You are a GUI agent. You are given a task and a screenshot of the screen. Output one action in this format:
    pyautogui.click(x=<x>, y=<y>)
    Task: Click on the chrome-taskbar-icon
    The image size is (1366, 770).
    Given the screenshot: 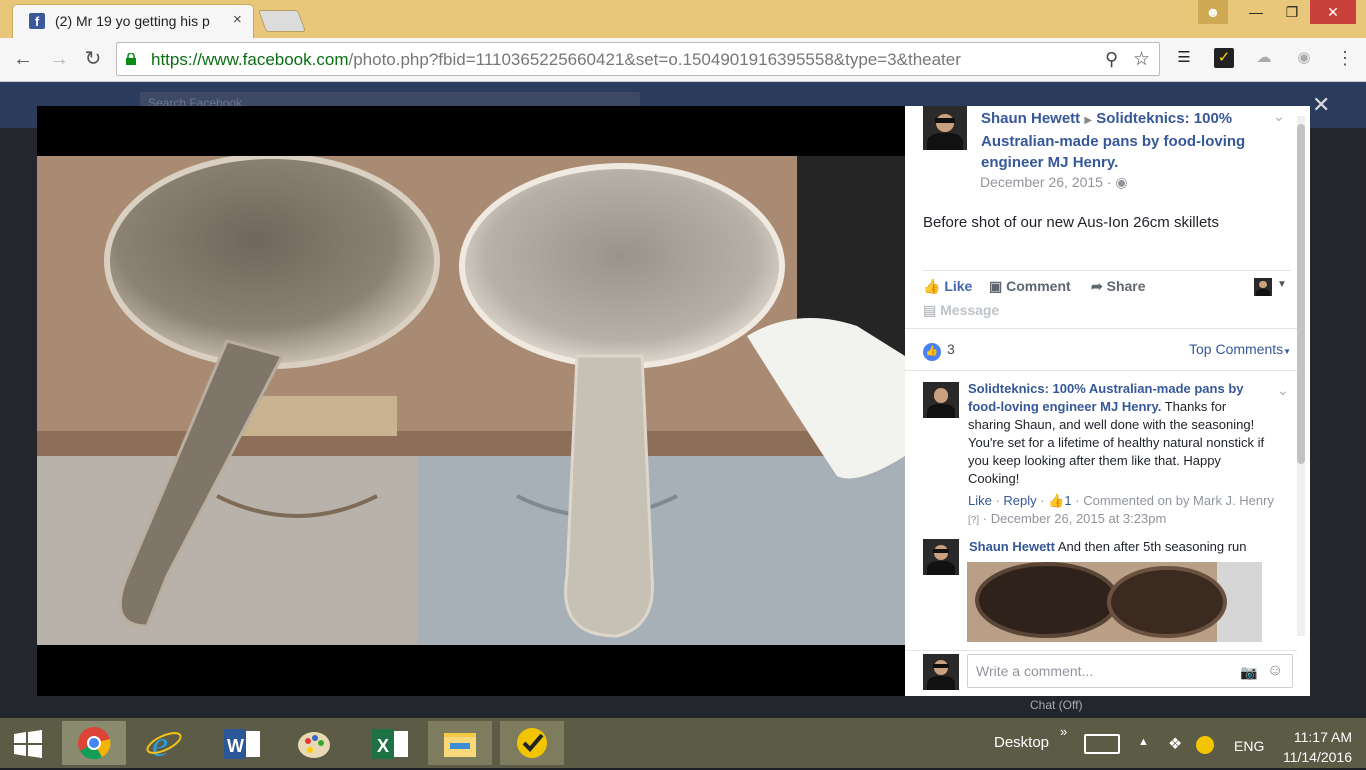 What is the action you would take?
    pyautogui.click(x=94, y=743)
    